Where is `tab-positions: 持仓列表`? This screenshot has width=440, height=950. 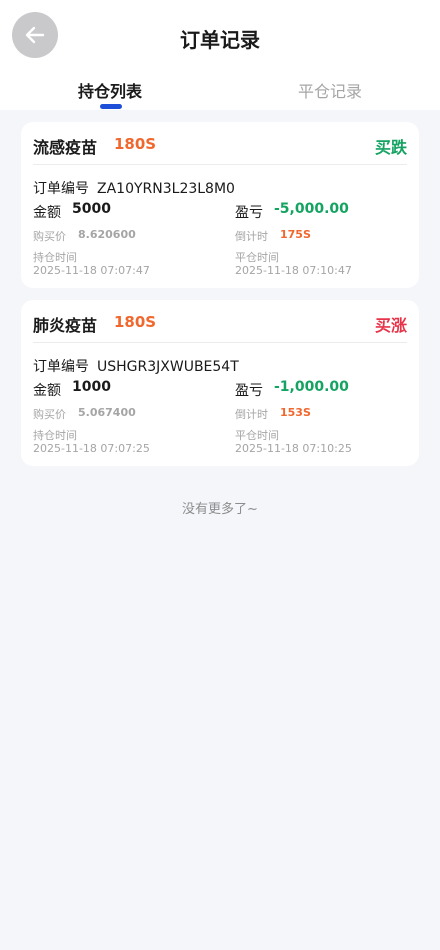
tab-positions: 持仓列表 is located at coordinates (110, 90).